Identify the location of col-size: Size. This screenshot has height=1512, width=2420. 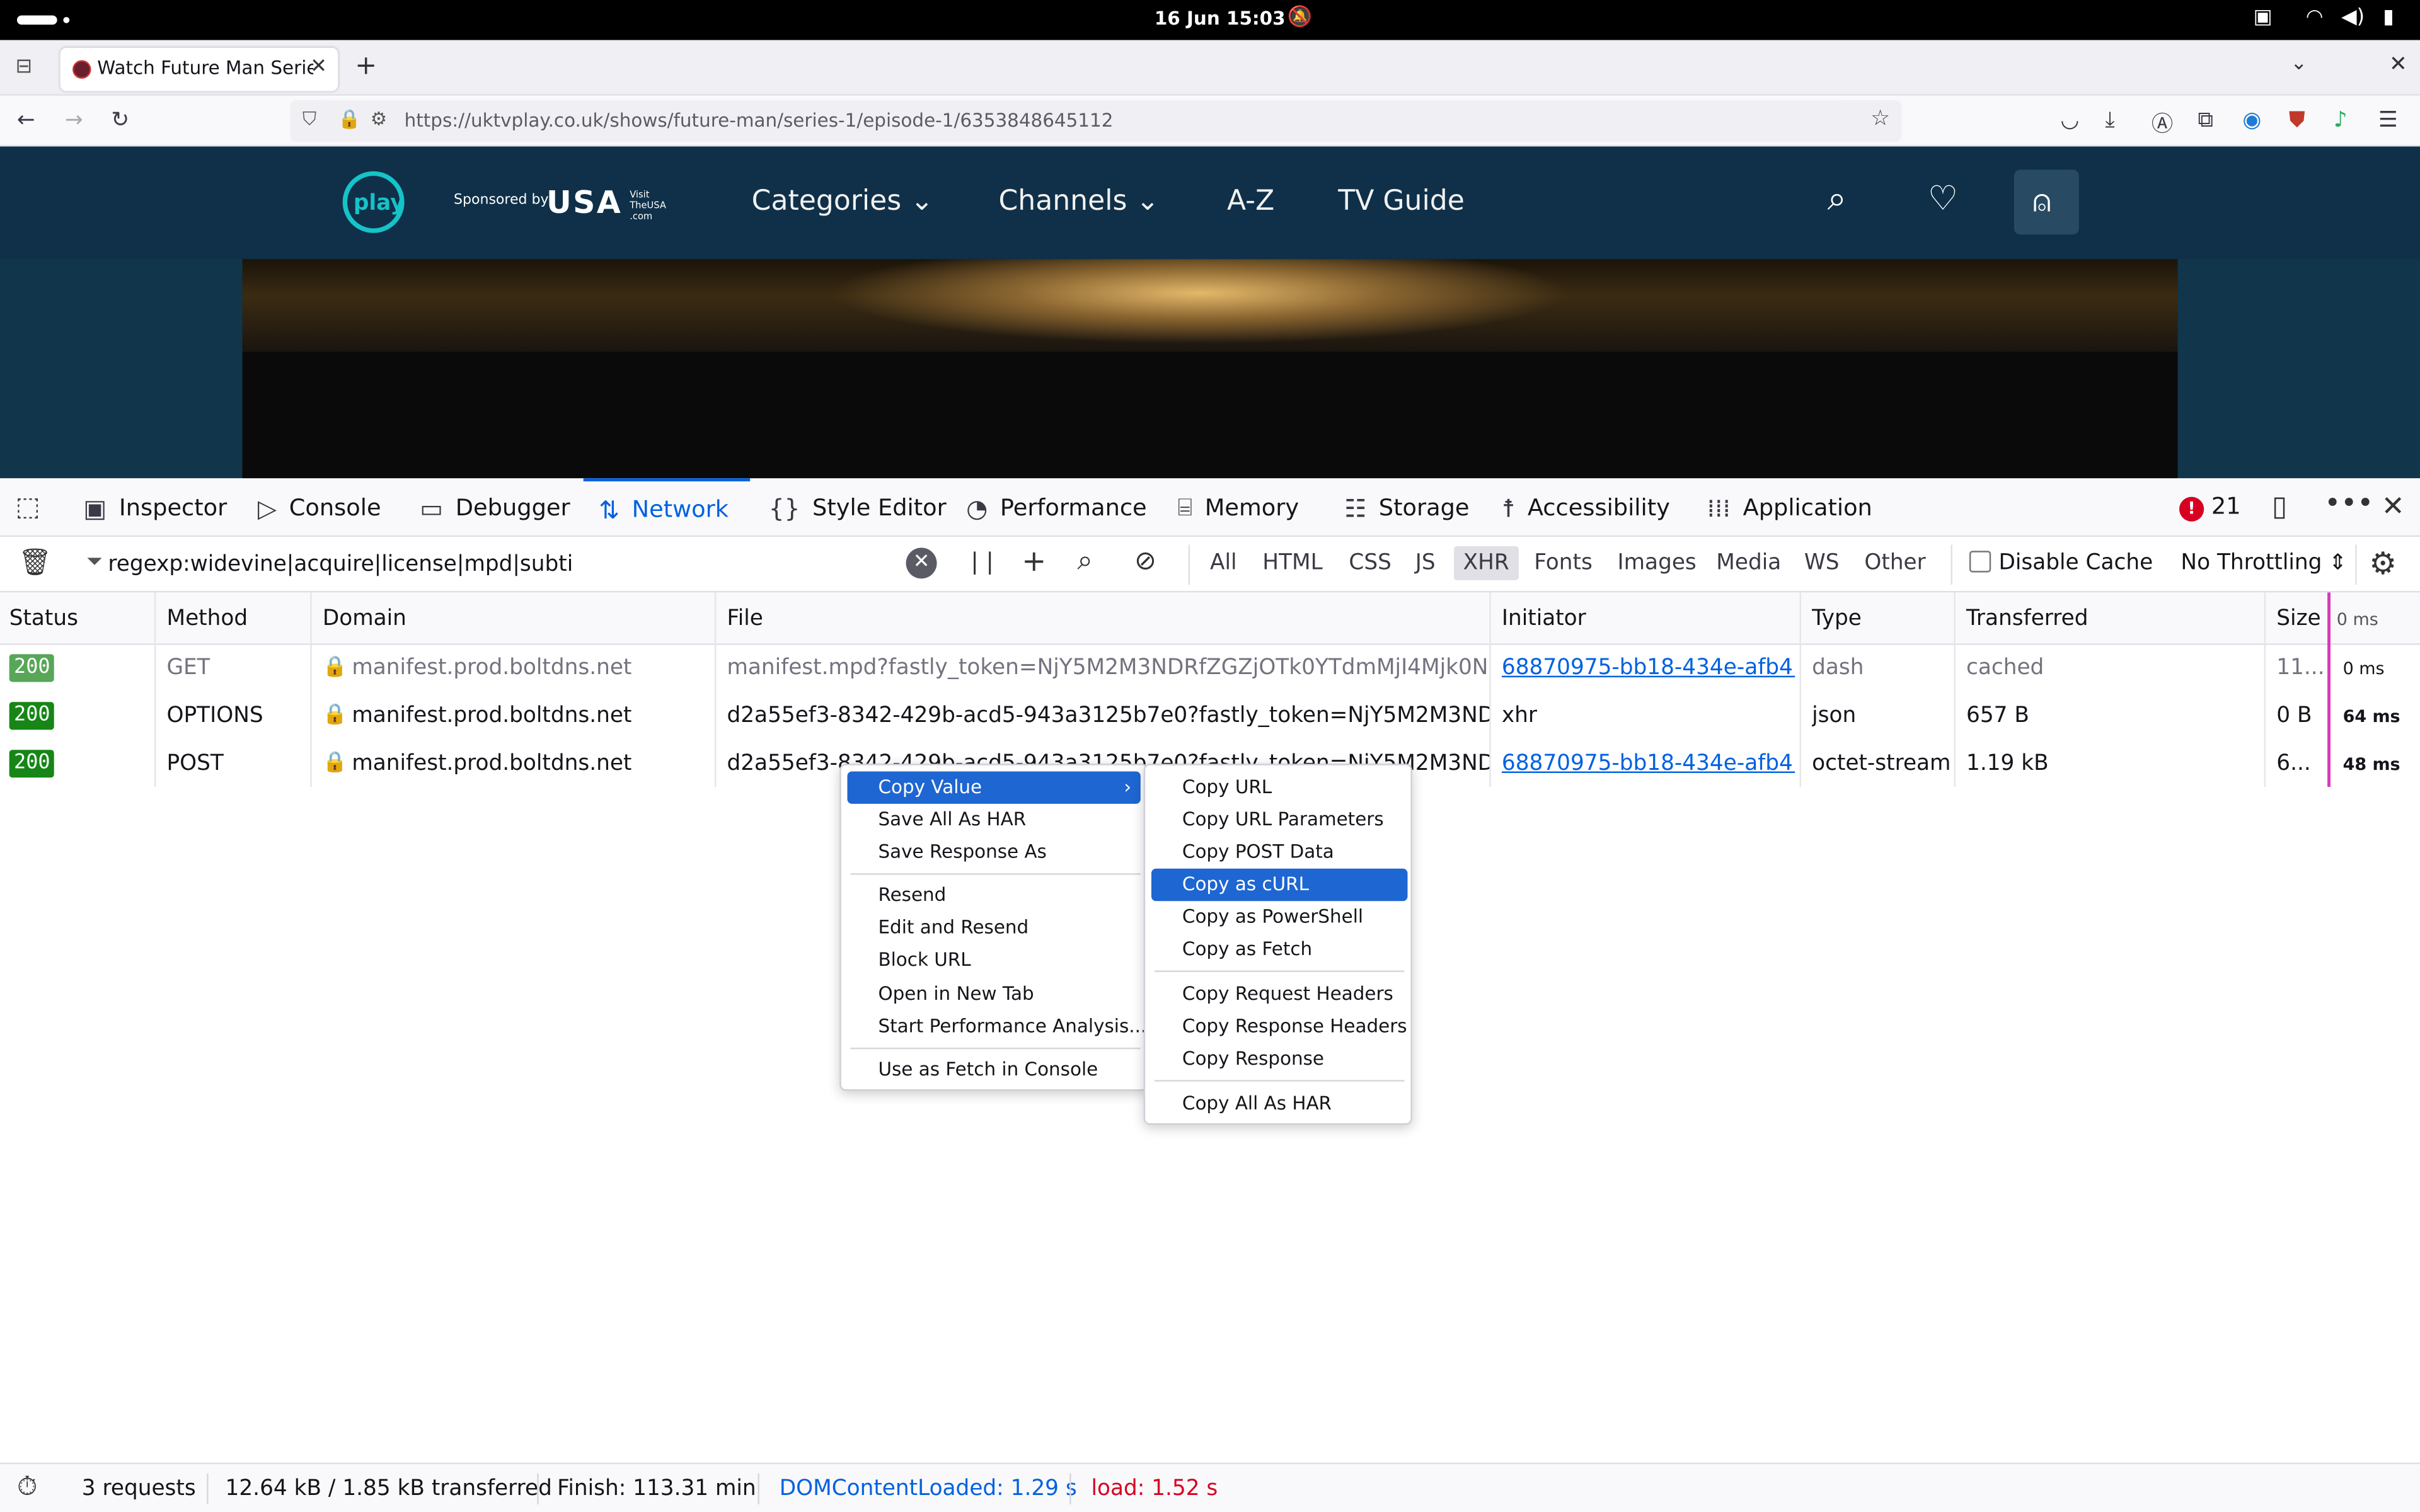
(2298, 618).